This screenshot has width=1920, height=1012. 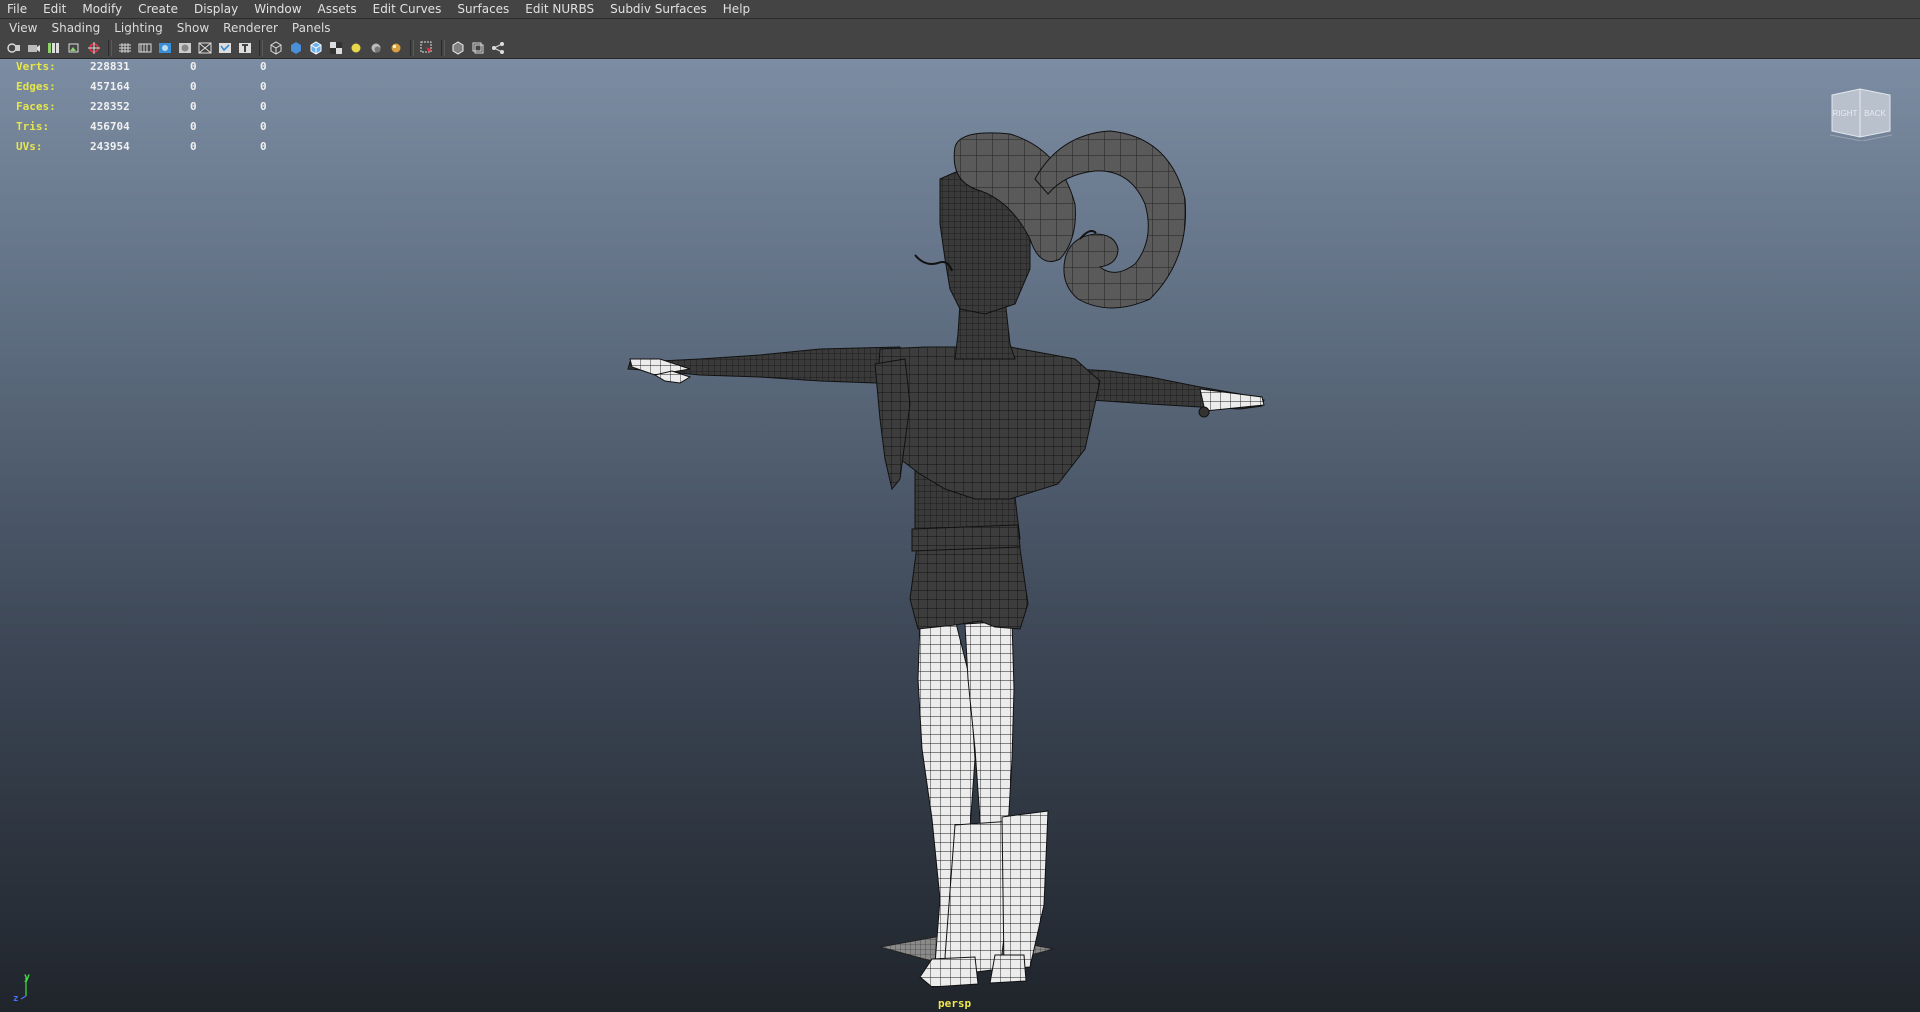 What do you see at coordinates (277, 9) in the screenshot?
I see `menu-window: Window` at bounding box center [277, 9].